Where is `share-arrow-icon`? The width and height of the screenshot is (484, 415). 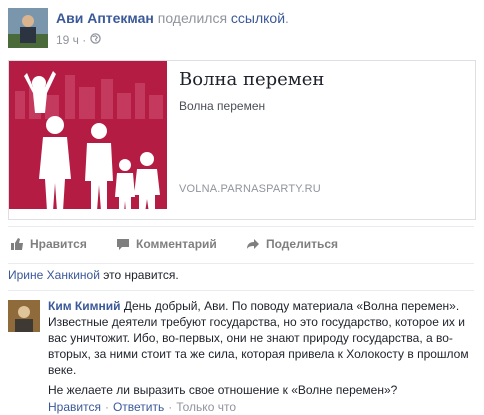 share-arrow-icon is located at coordinates (253, 244).